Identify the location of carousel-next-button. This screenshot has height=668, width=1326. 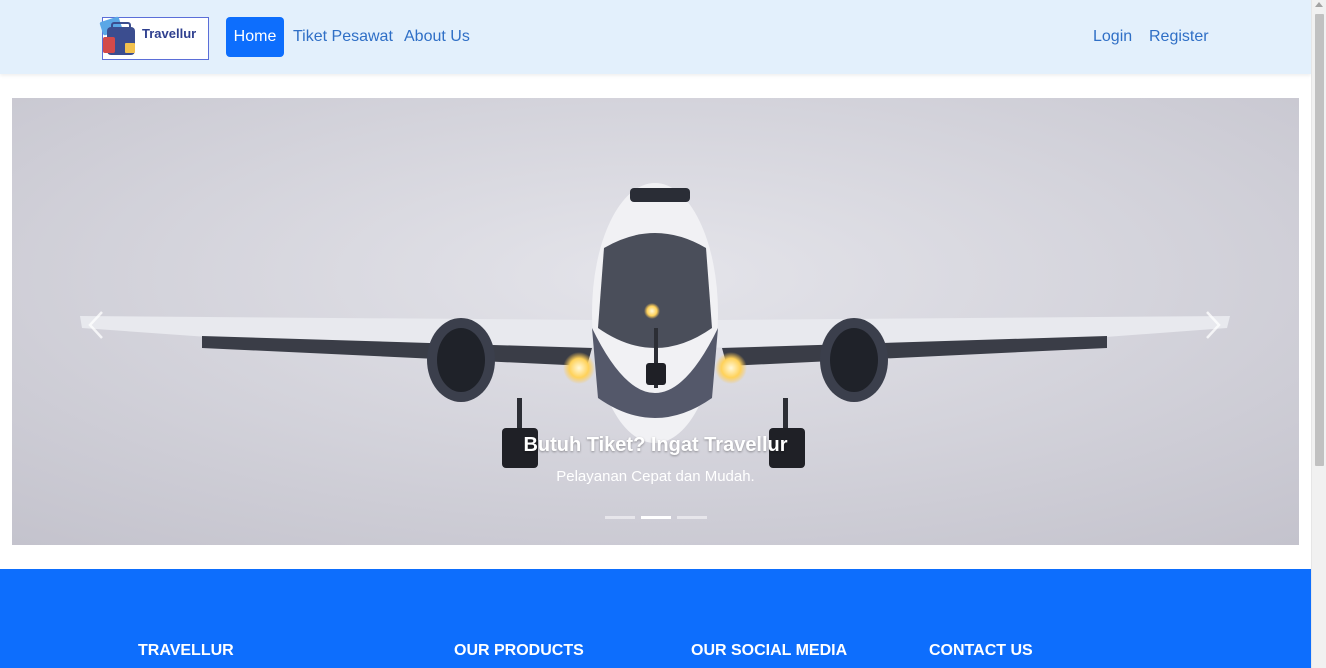
(1213, 325).